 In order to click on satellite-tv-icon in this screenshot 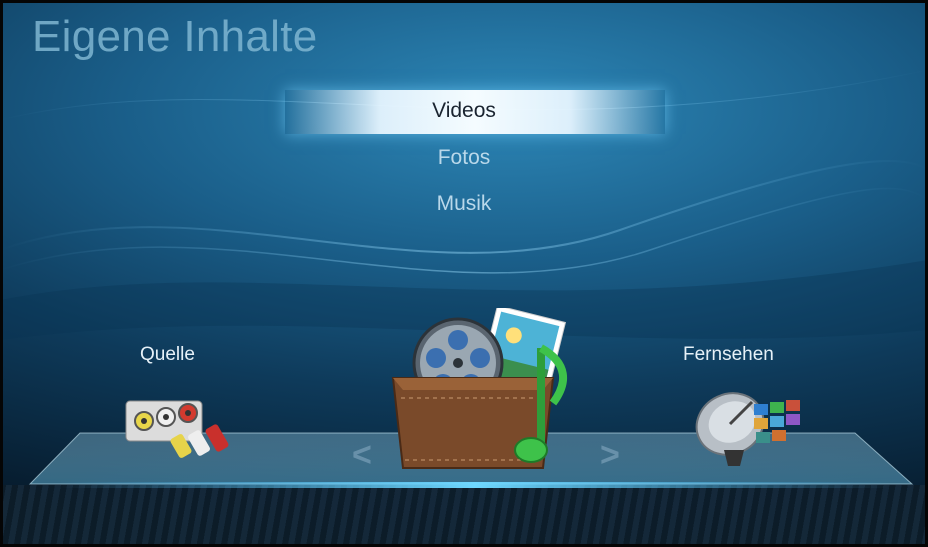, I will do `click(754, 425)`.